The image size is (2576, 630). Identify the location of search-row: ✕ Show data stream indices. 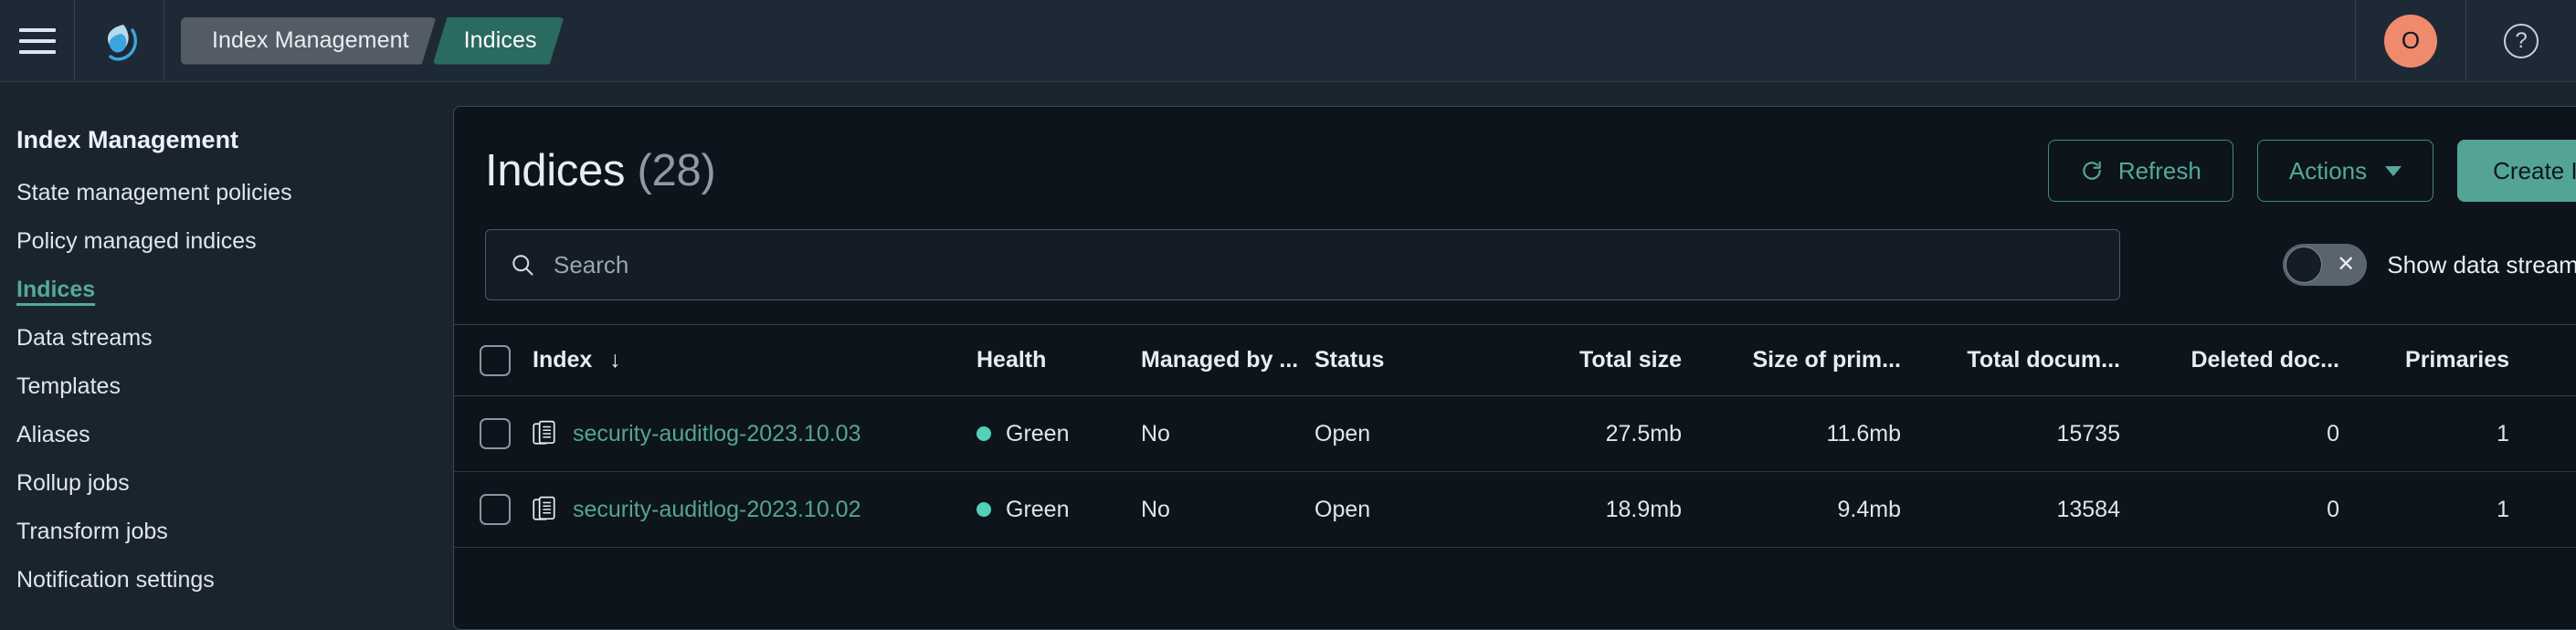
(1515, 276).